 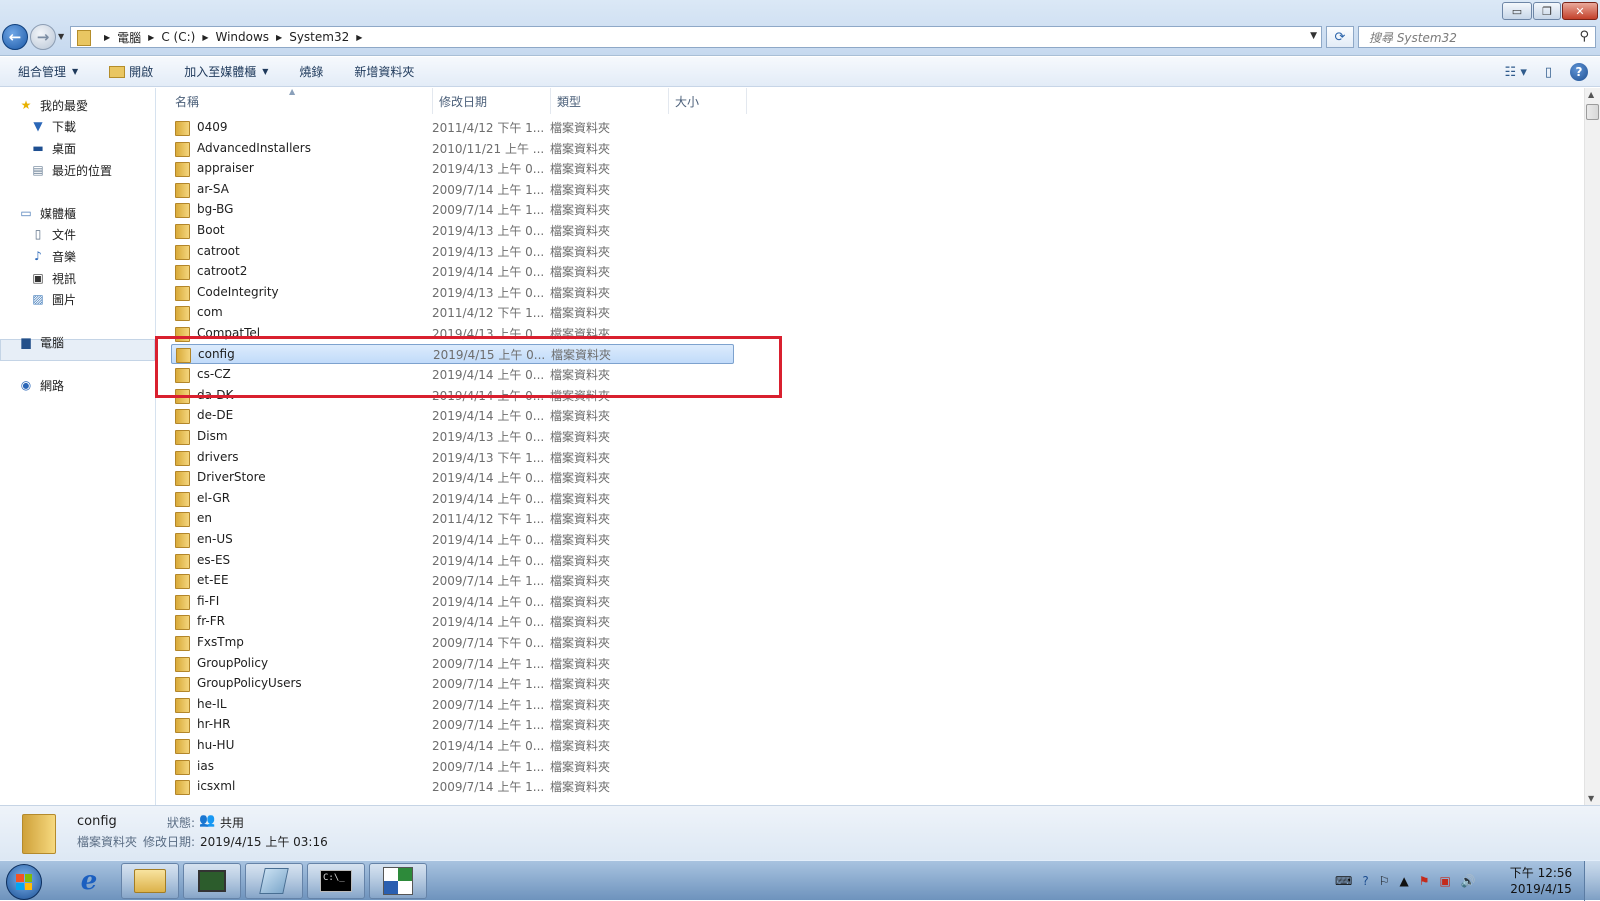 What do you see at coordinates (610, 101) in the screenshot?
I see `column-type: 類型` at bounding box center [610, 101].